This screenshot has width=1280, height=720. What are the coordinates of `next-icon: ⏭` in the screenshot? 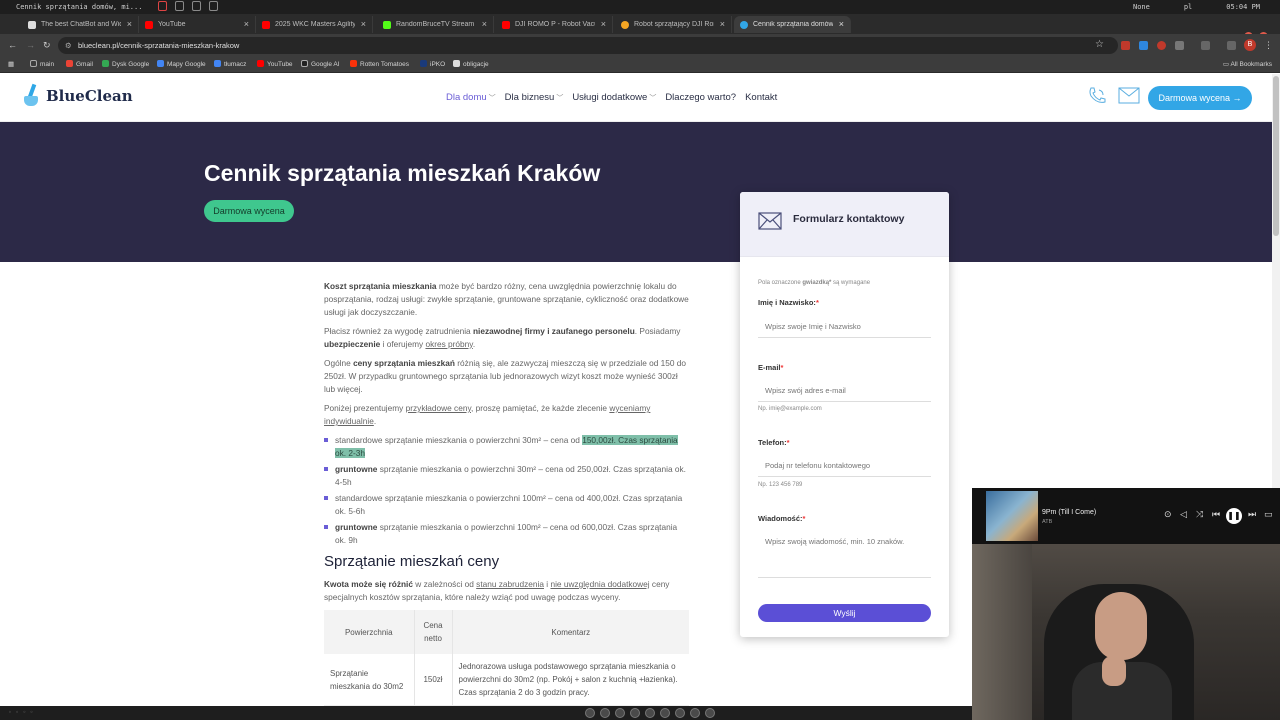 It's located at (1252, 514).